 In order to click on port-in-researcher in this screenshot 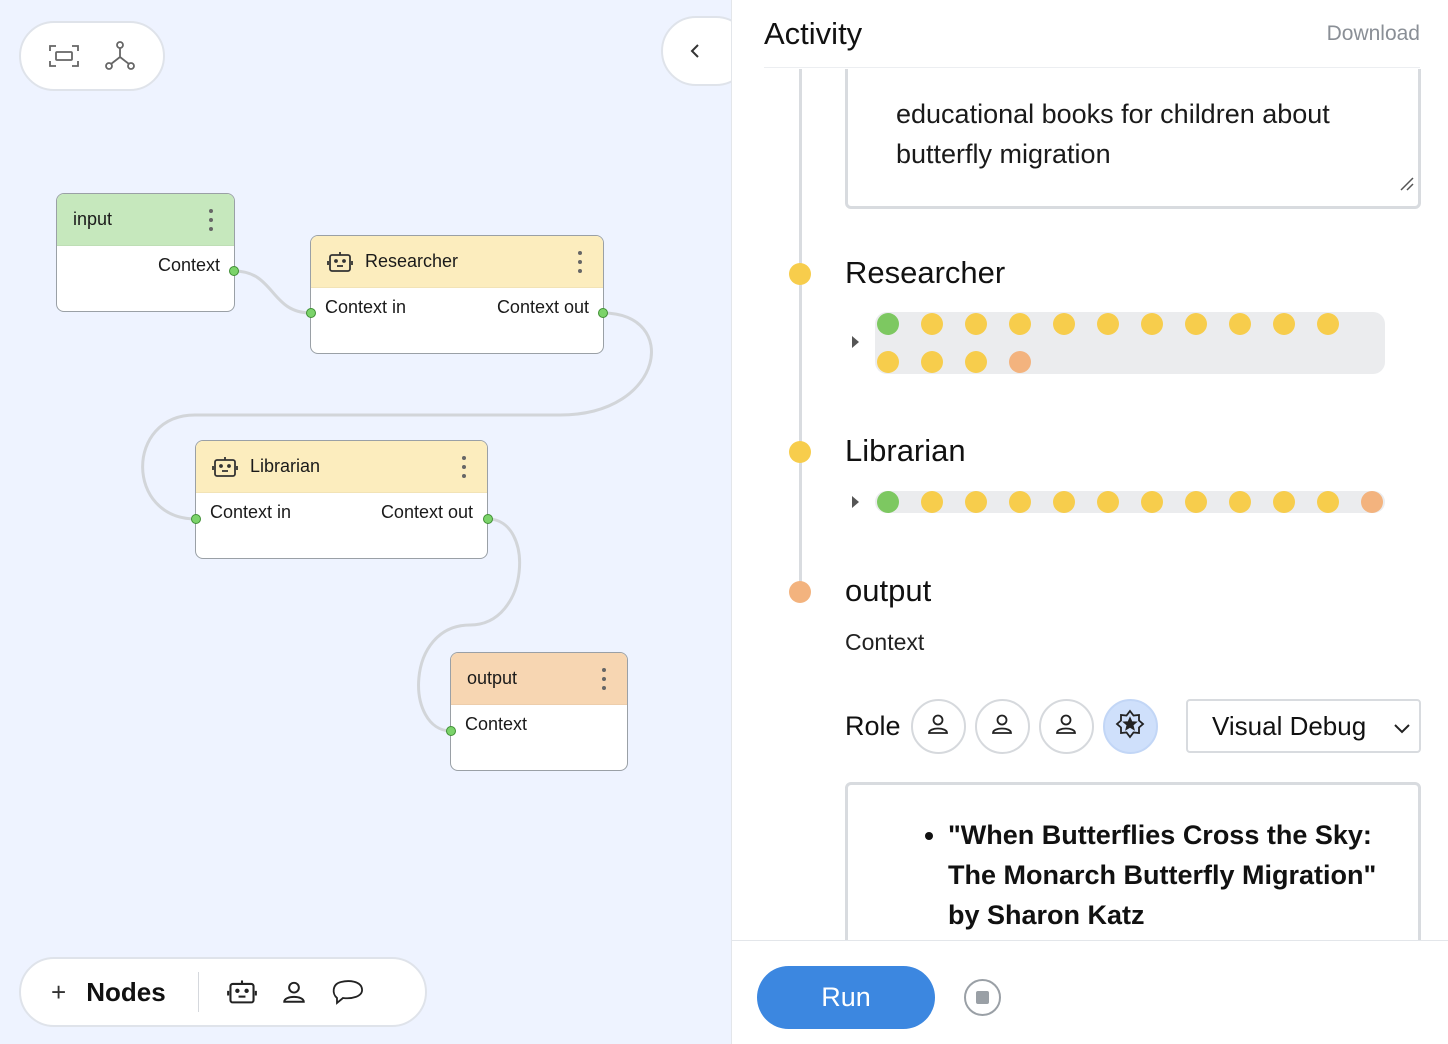, I will do `click(311, 313)`.